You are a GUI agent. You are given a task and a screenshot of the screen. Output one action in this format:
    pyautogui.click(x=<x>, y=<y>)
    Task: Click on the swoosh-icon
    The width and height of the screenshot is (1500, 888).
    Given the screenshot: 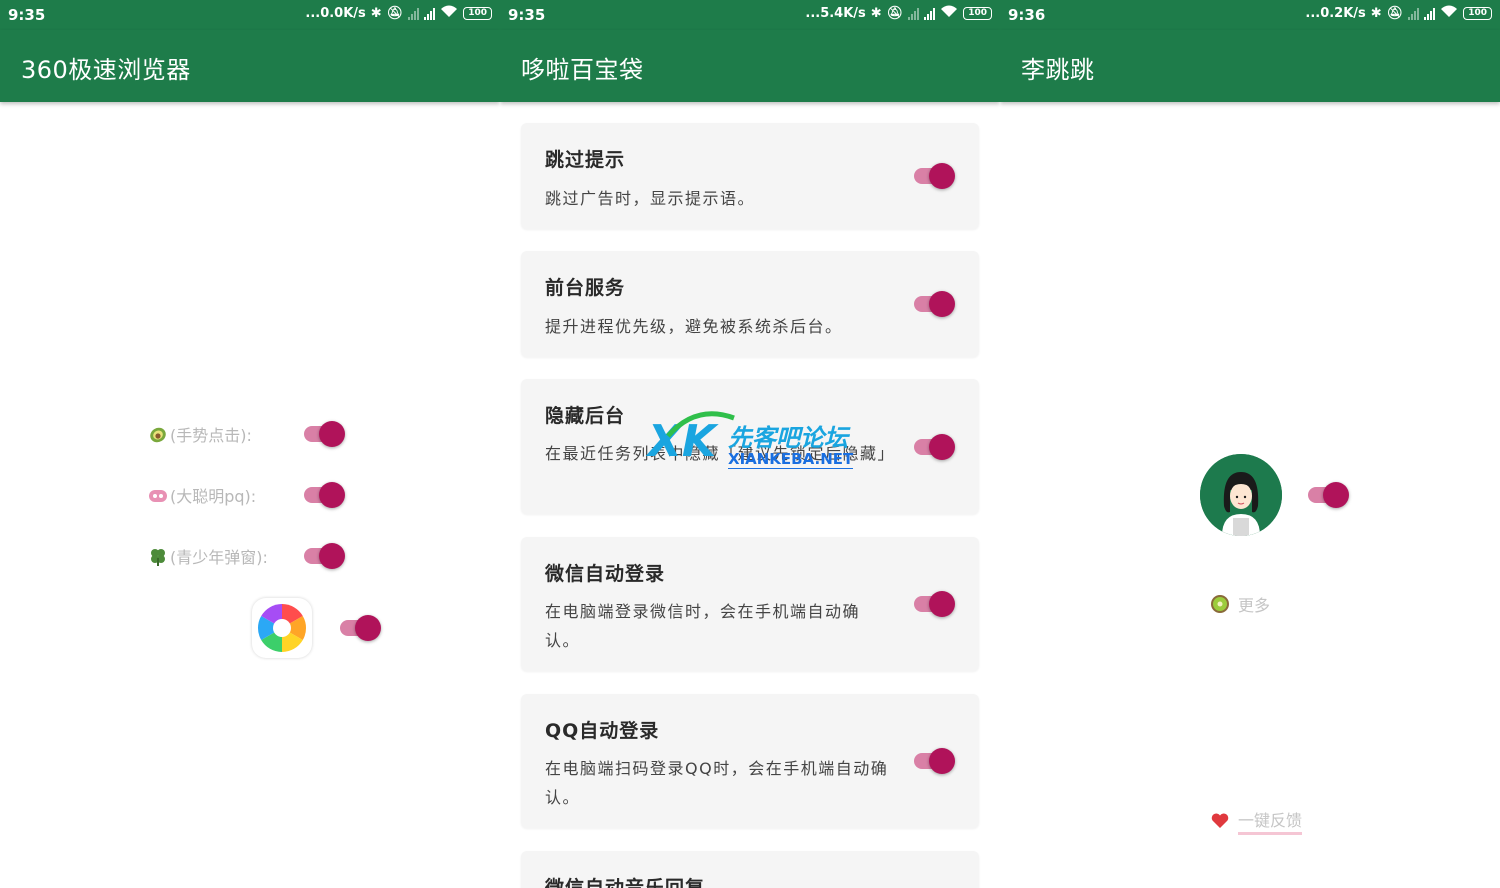 What is the action you would take?
    pyautogui.click(x=700, y=424)
    